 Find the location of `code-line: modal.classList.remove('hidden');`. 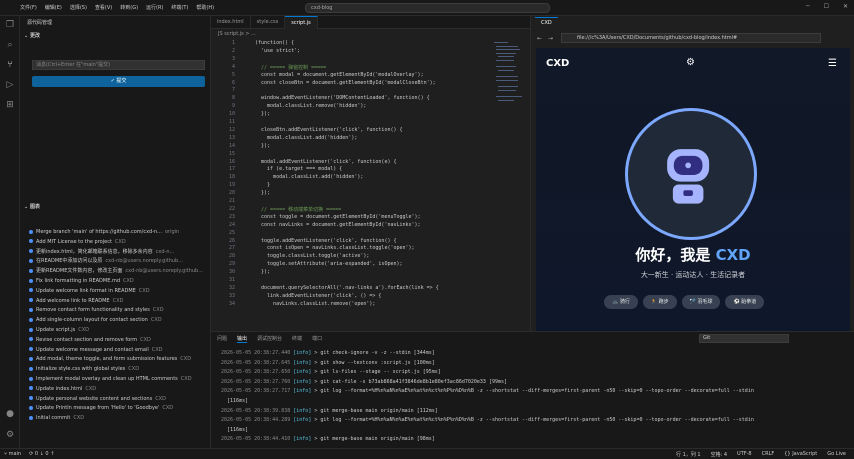

code-line: modal.classList.remove('hidden'); is located at coordinates (310, 106).